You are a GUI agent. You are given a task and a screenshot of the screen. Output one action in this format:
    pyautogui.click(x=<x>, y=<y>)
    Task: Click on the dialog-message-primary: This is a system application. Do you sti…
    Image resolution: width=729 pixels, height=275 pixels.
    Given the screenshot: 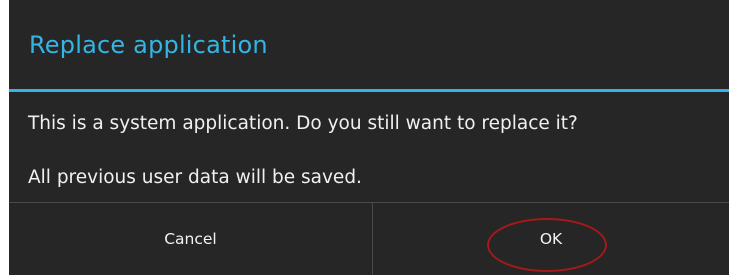 What is the action you would take?
    pyautogui.click(x=303, y=123)
    